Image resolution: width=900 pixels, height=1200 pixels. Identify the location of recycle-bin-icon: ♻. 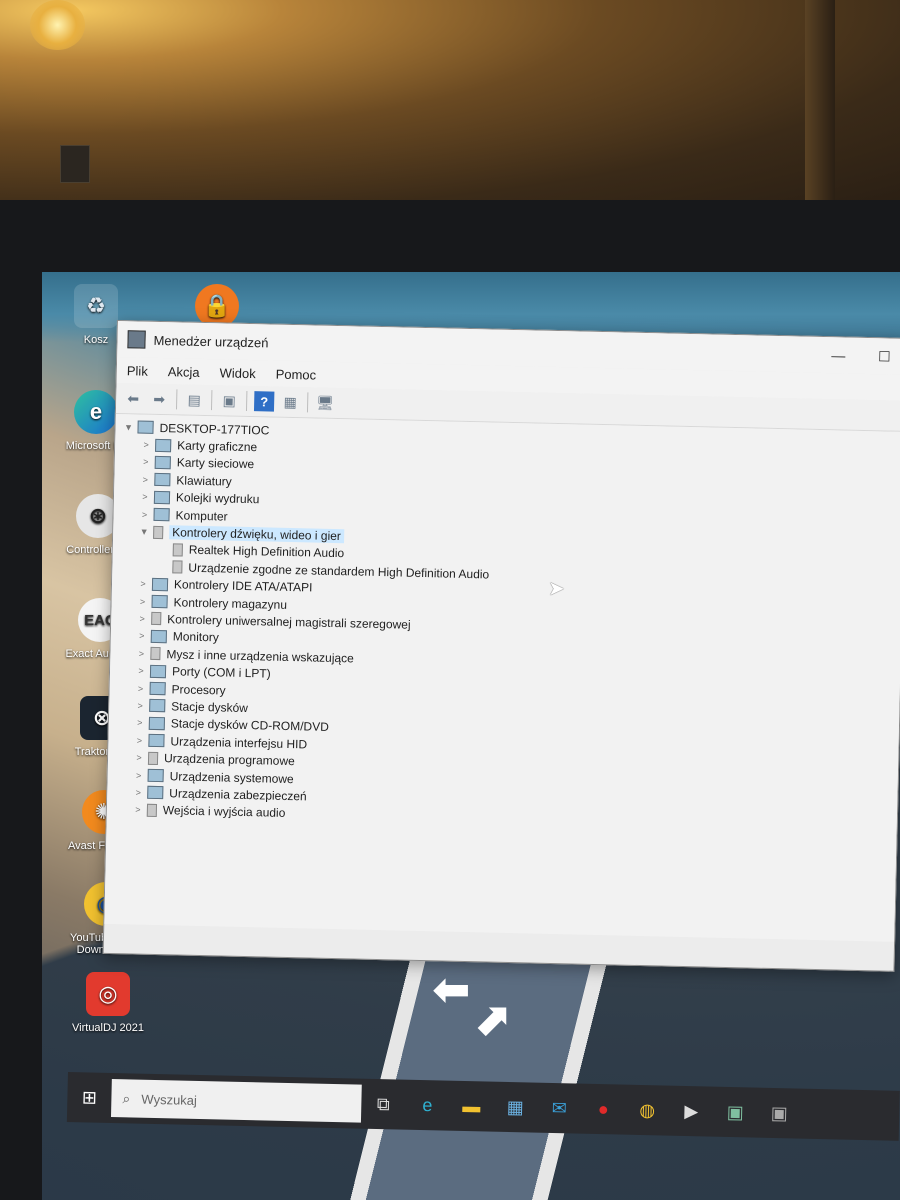
(96, 306).